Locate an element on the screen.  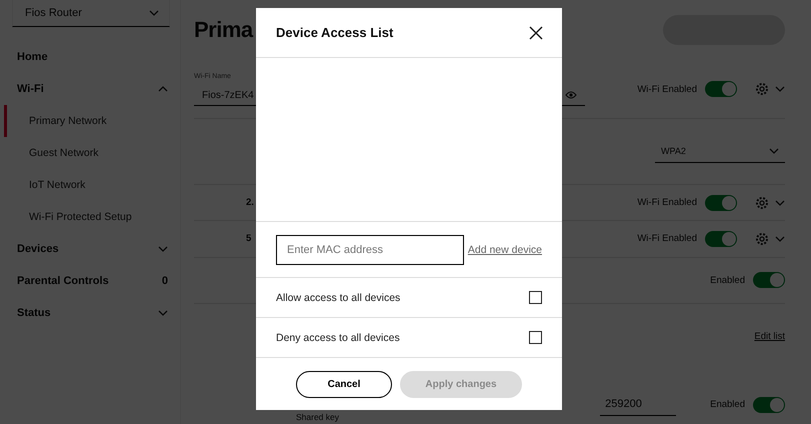
value-field: 259200 is located at coordinates (638, 404).